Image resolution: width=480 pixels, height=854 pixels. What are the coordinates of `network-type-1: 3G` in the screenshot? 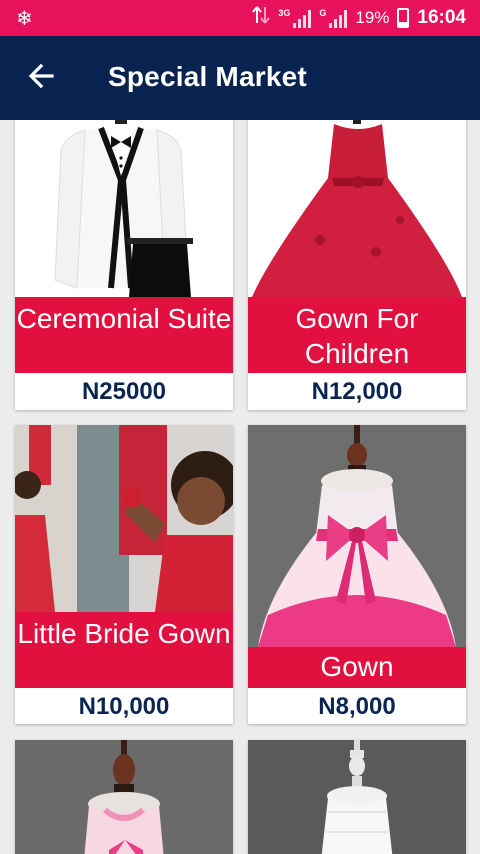 It's located at (284, 12).